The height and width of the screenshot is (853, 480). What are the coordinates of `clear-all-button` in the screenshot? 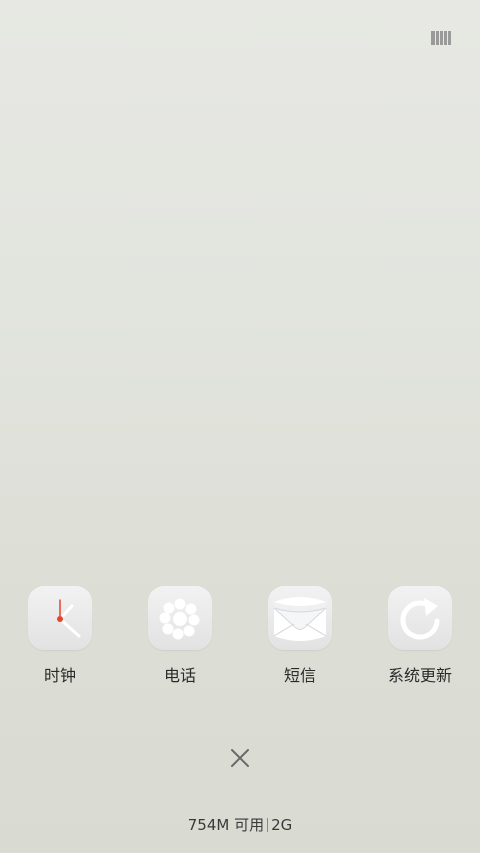 It's located at (240, 758).